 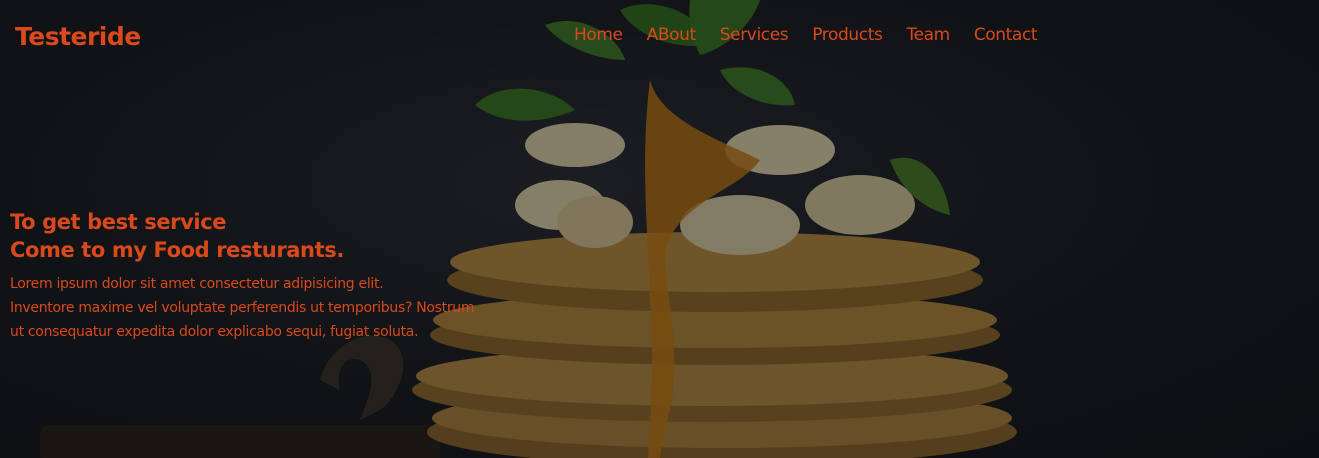 I want to click on nav-item-contact: Contact, so click(x=1006, y=35).